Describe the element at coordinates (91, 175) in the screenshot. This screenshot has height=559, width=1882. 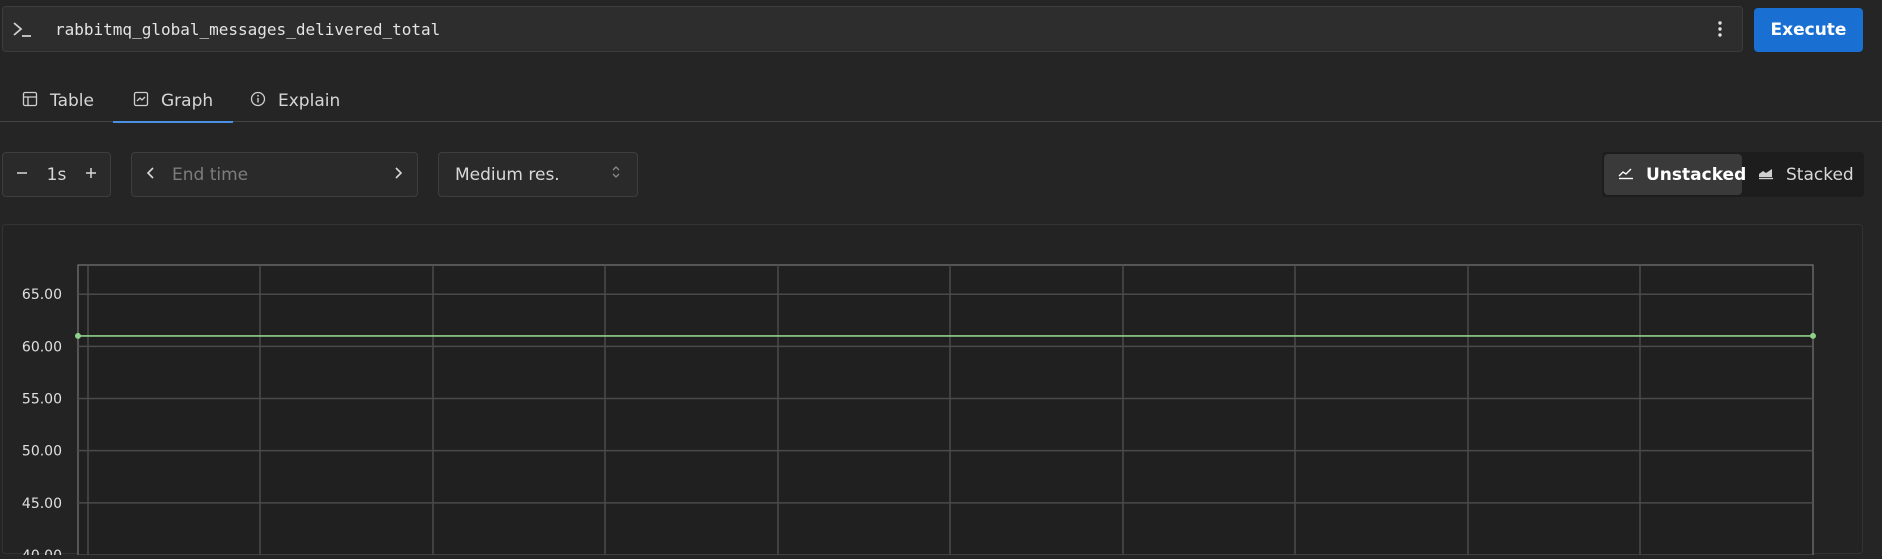
I see `plus-icon` at that location.